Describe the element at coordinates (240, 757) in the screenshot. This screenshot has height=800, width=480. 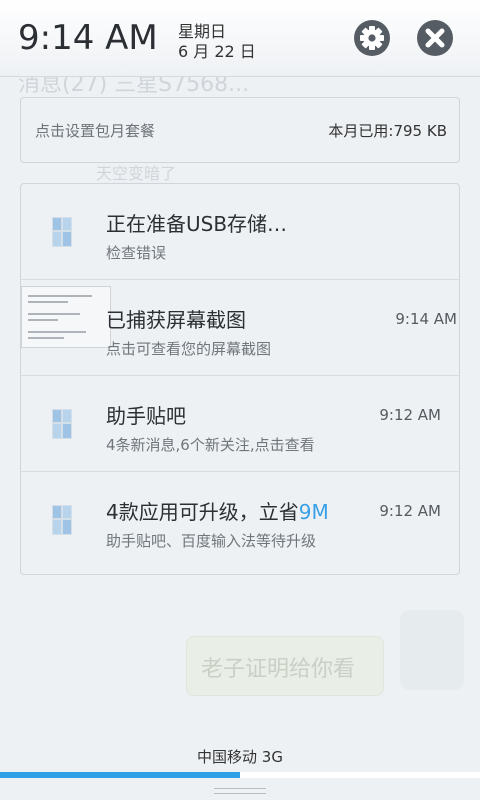
I see `carrier-label: 中国移动 3G` at that location.